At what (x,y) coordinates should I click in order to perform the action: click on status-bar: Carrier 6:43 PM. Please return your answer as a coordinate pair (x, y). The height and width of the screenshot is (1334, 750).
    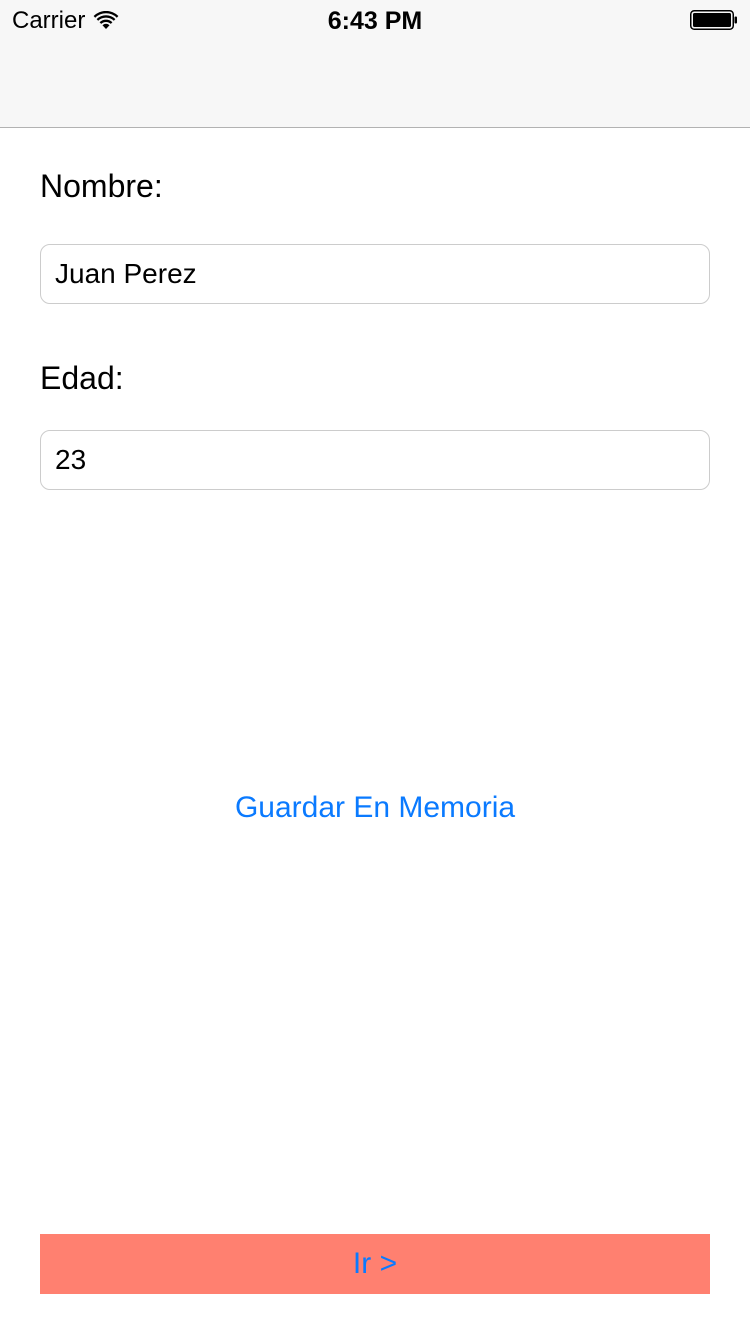
    Looking at the image, I should click on (375, 20).